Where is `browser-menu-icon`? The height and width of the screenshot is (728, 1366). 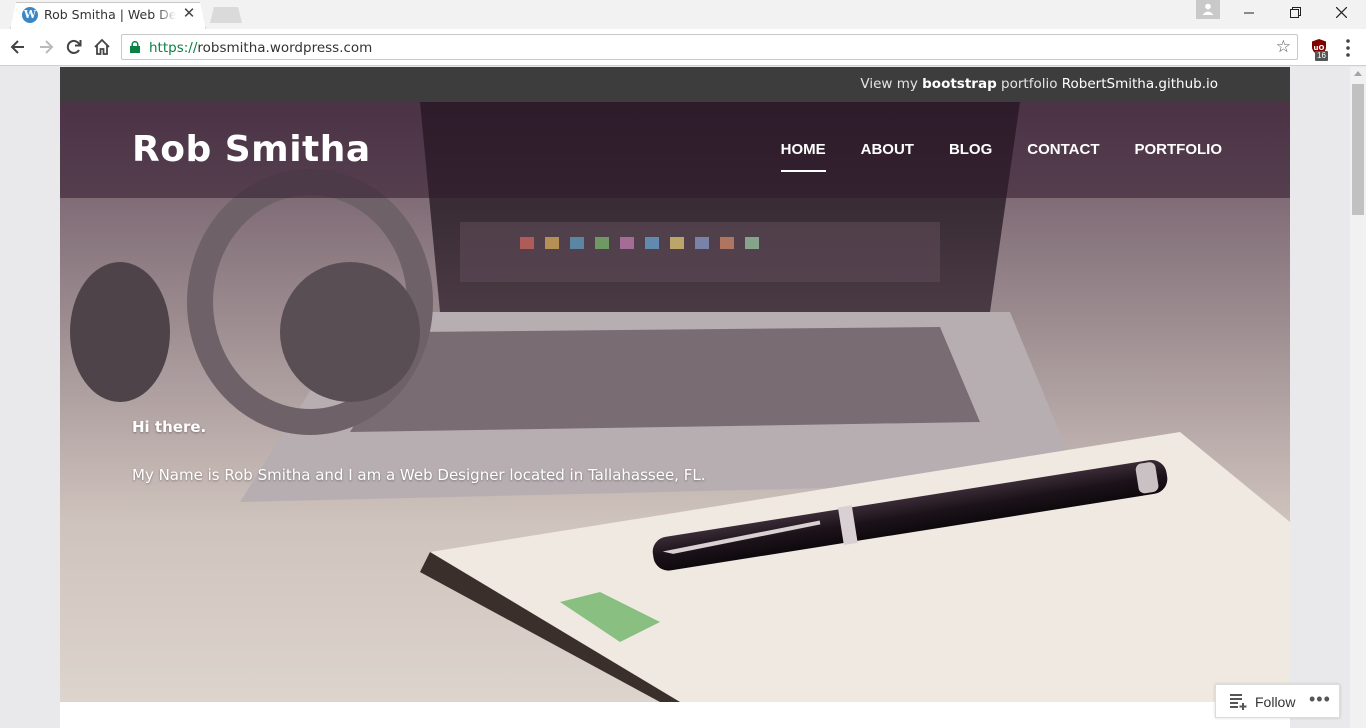
browser-menu-icon is located at coordinates (1348, 48).